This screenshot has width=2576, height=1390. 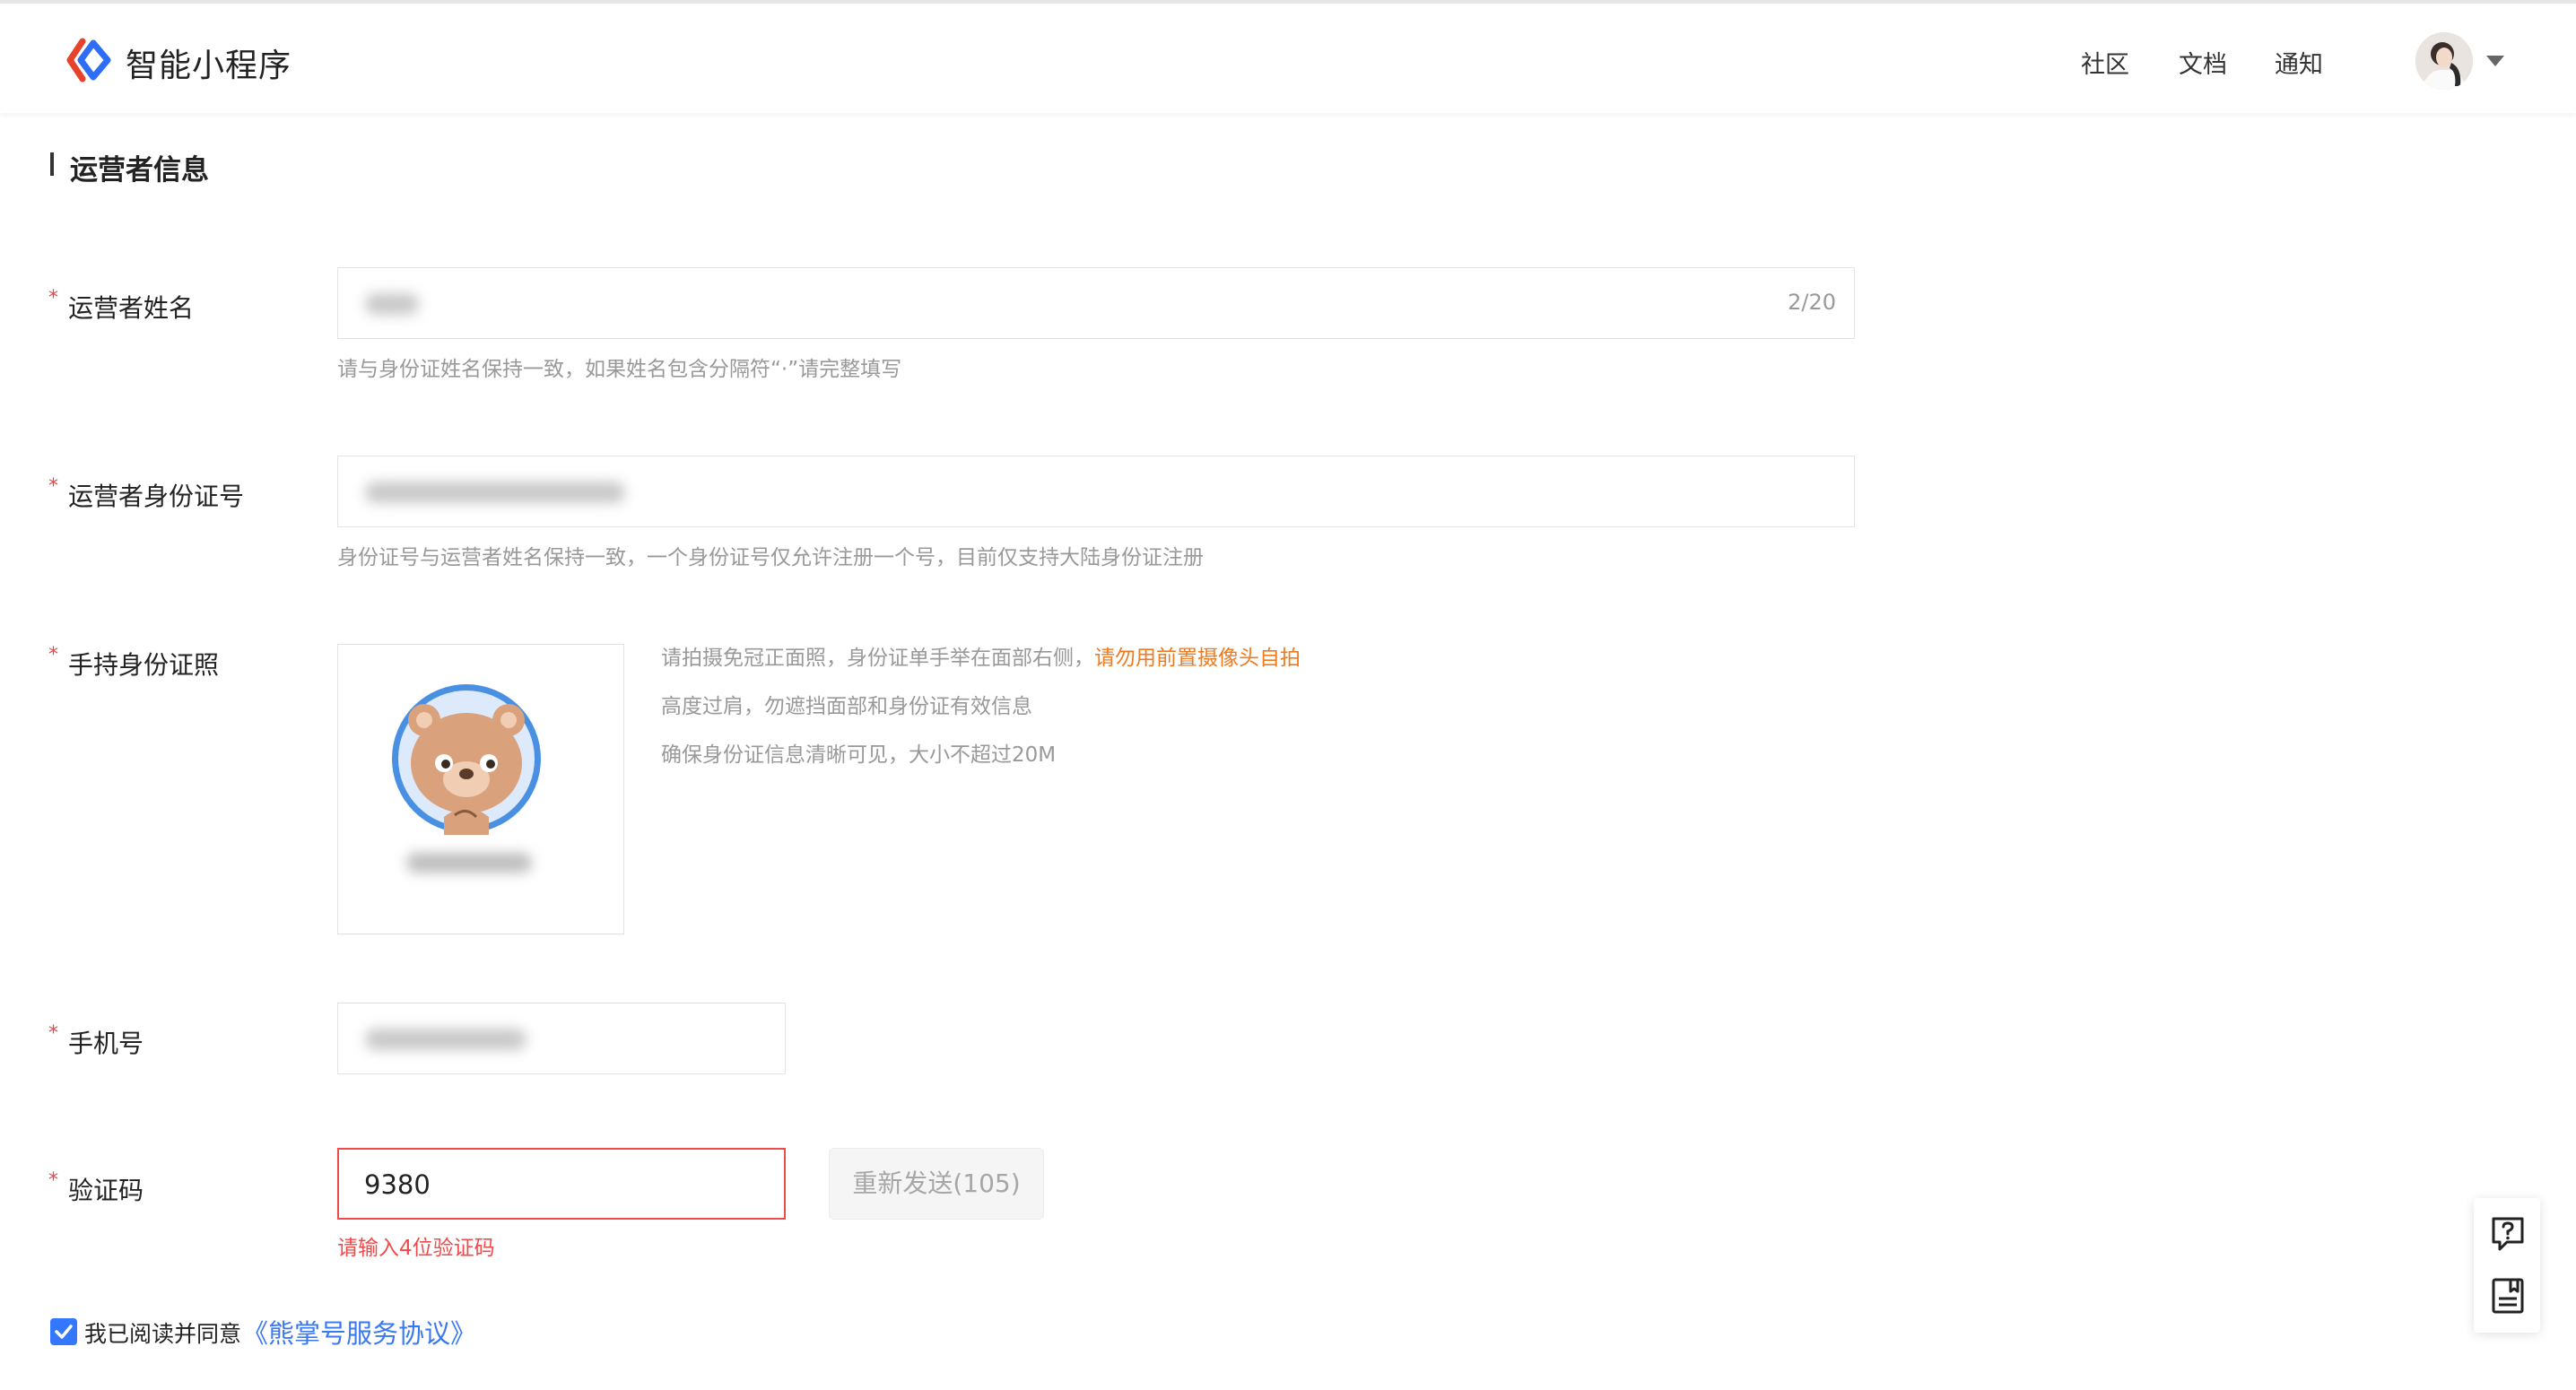 I want to click on photo-hint-line1: 请拍摄免冠正面照，身份证单手举在面部右侧，请勿用前置摄像头自拍, so click(x=981, y=655).